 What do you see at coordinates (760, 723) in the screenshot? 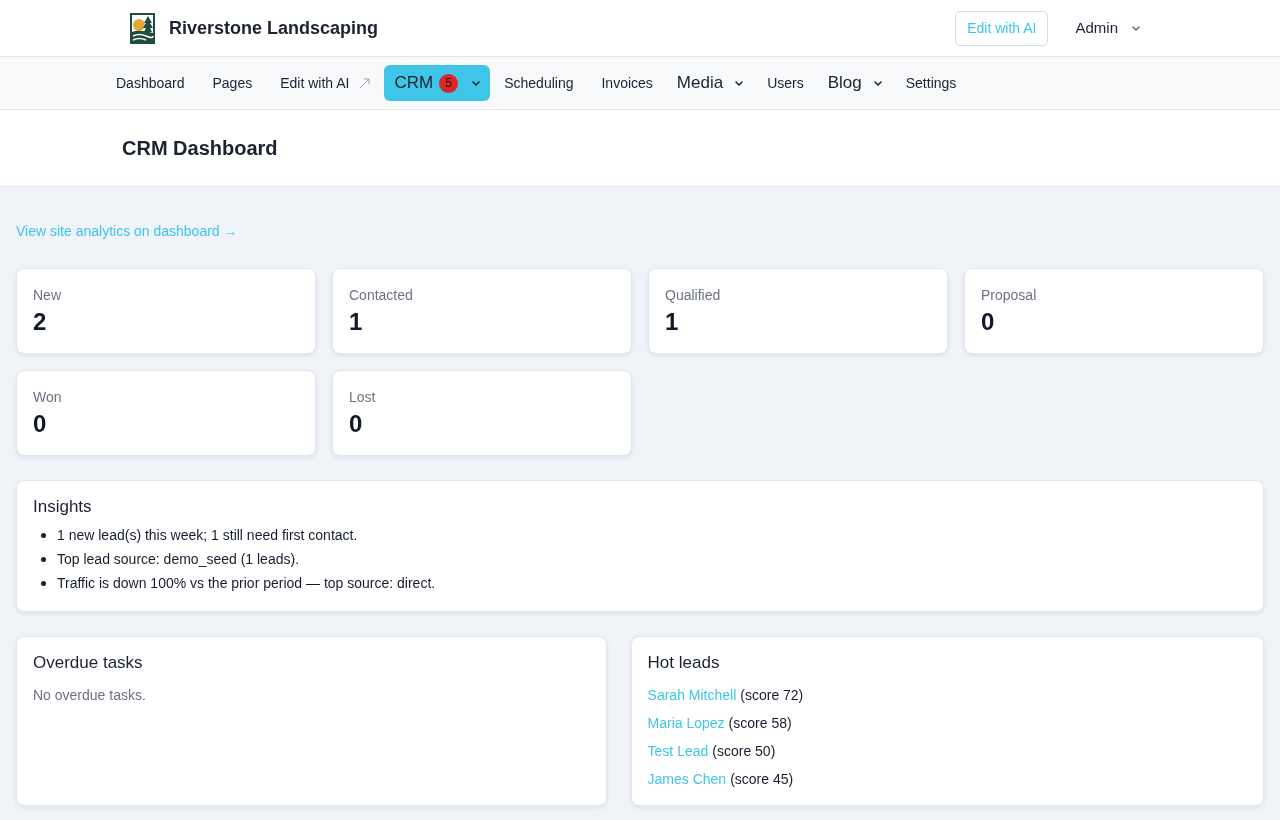
I see `lead-score: (score 58)` at bounding box center [760, 723].